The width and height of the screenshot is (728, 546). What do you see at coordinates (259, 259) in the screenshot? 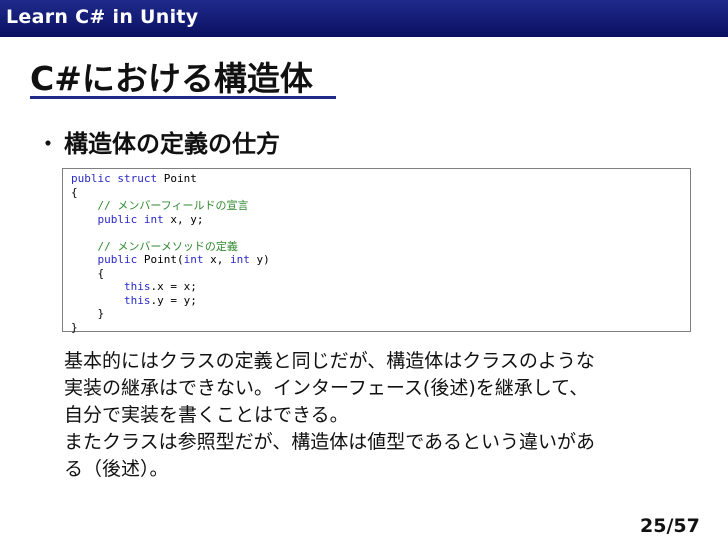
I see `code-token: y)` at bounding box center [259, 259].